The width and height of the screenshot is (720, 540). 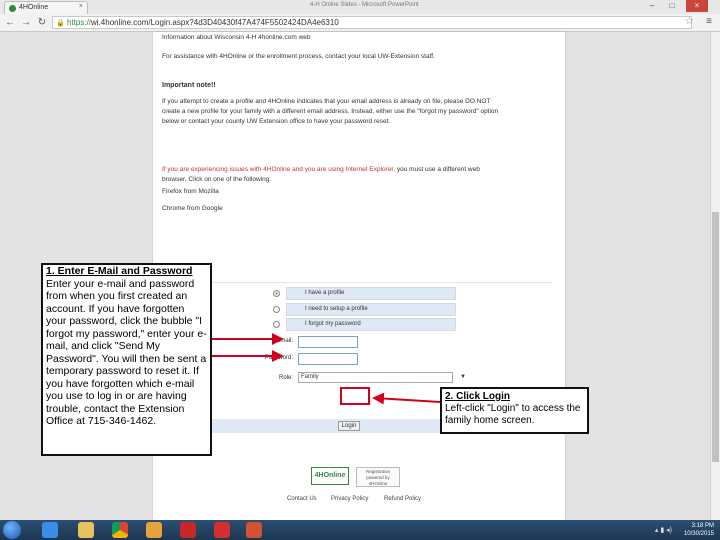 I want to click on window-title: 4-H Online Slides - Microsoft PowerPoint, so click(x=364, y=5).